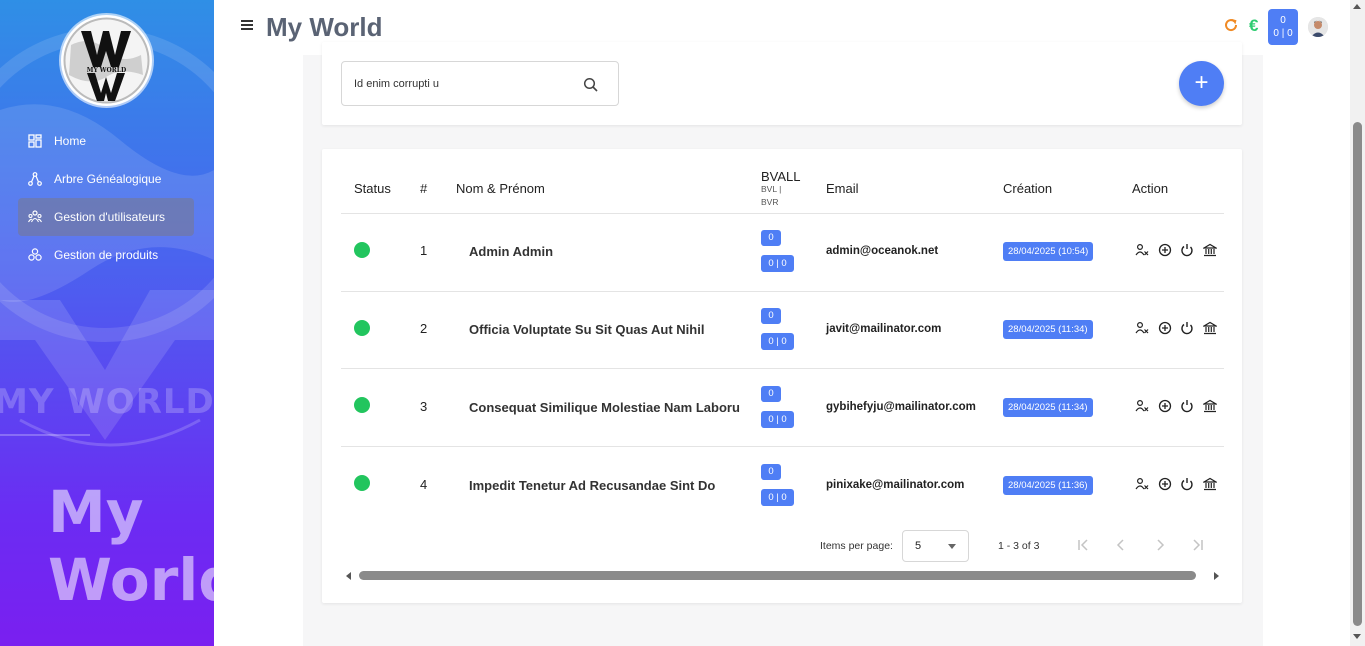 This screenshot has height=646, width=1365. I want to click on creation-date-badge: 28/04/2025 (11:34), so click(1048, 329).